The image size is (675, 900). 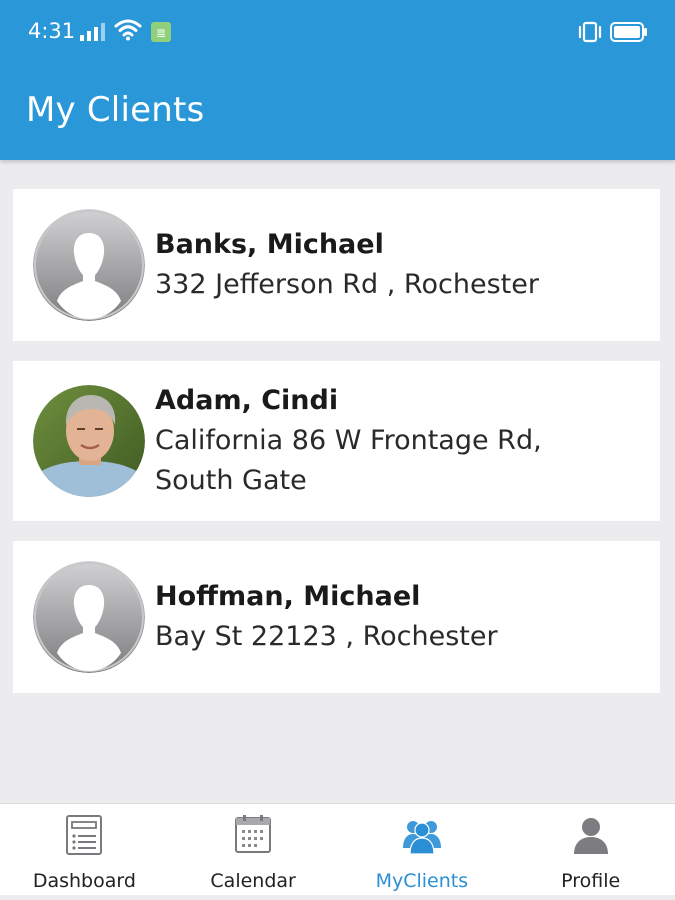 I want to click on page-title: My Clients, so click(x=115, y=110).